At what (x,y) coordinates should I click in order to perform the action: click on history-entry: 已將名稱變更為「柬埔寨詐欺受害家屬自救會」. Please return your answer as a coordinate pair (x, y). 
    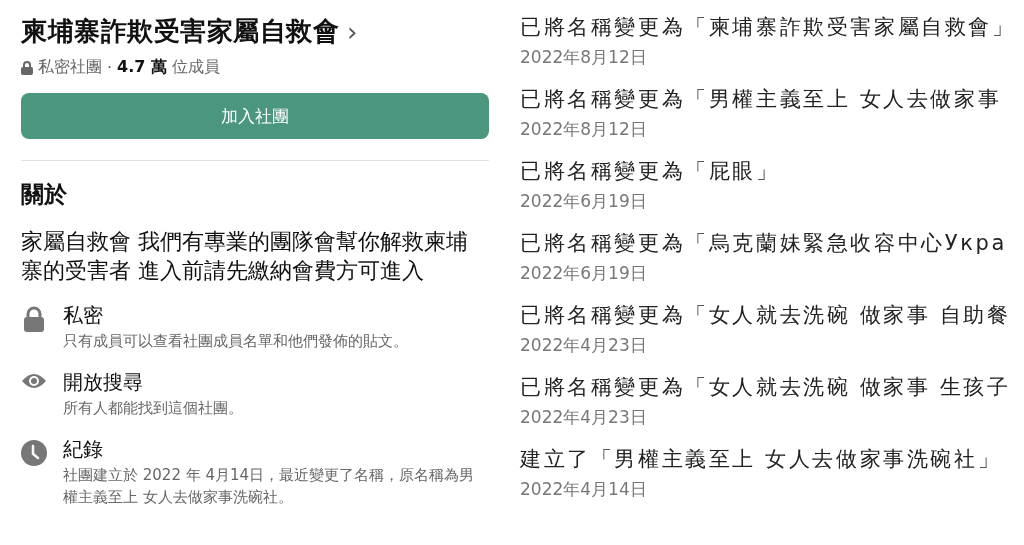
    Looking at the image, I should click on (768, 27).